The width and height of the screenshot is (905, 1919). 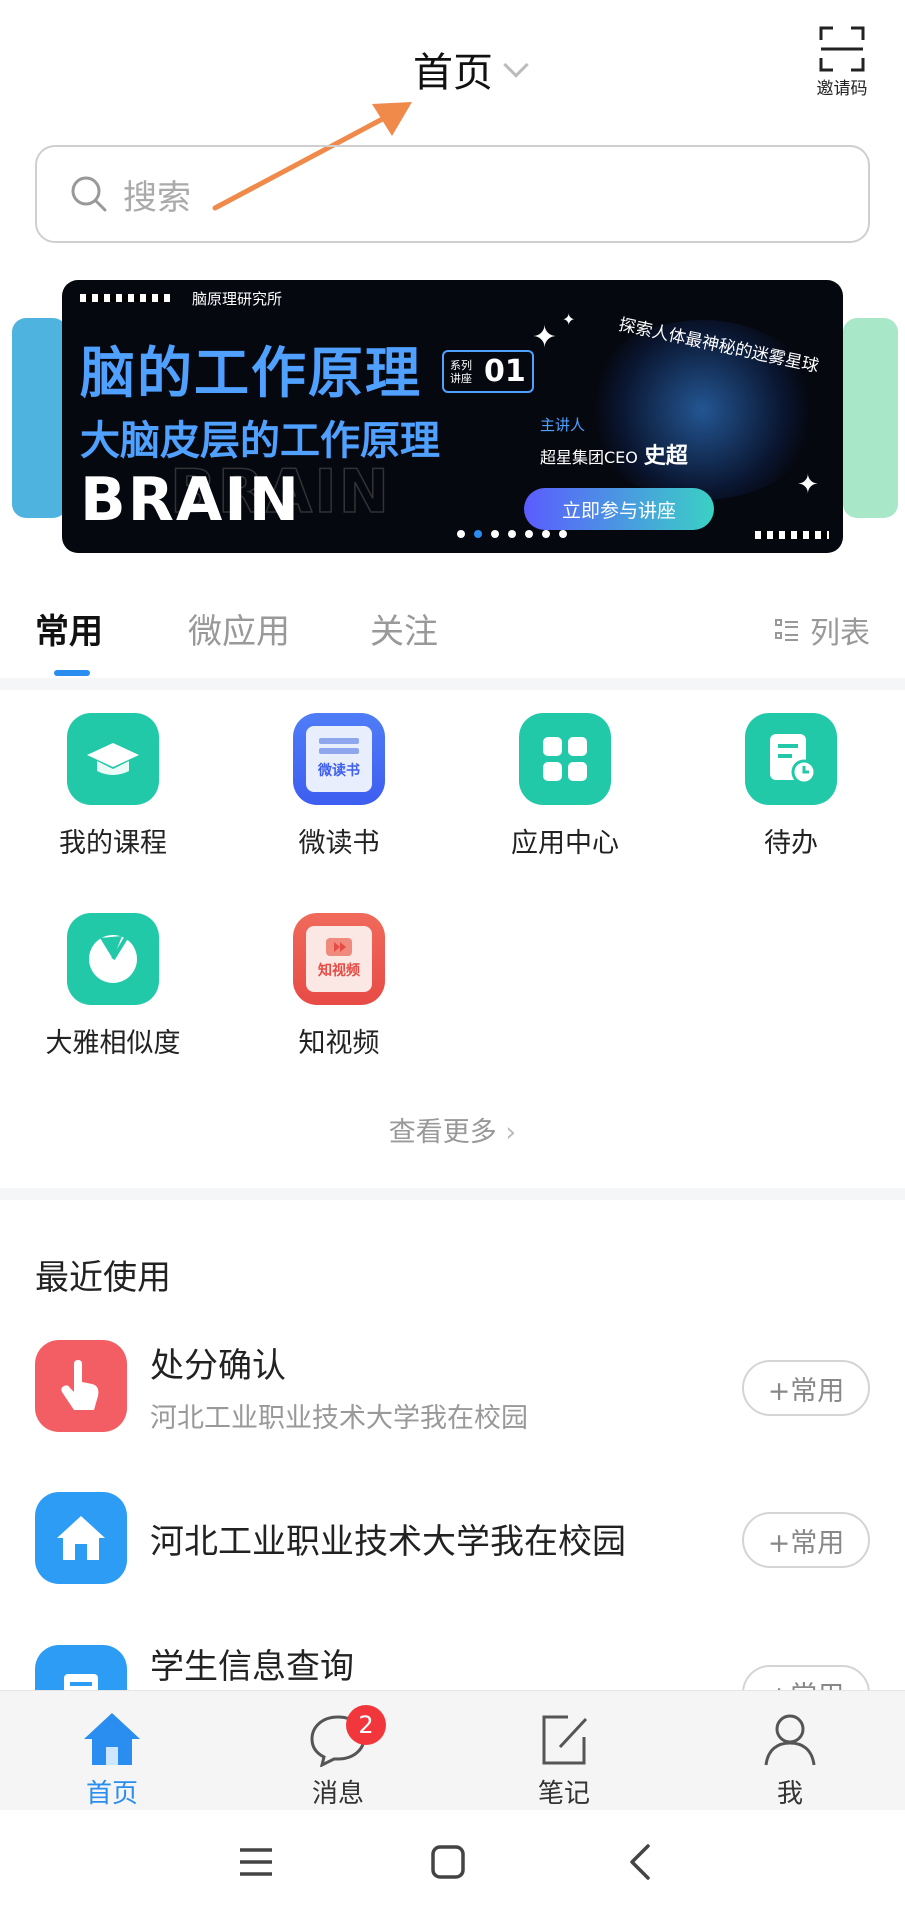 I want to click on video-icon: 知视频, so click(x=339, y=959).